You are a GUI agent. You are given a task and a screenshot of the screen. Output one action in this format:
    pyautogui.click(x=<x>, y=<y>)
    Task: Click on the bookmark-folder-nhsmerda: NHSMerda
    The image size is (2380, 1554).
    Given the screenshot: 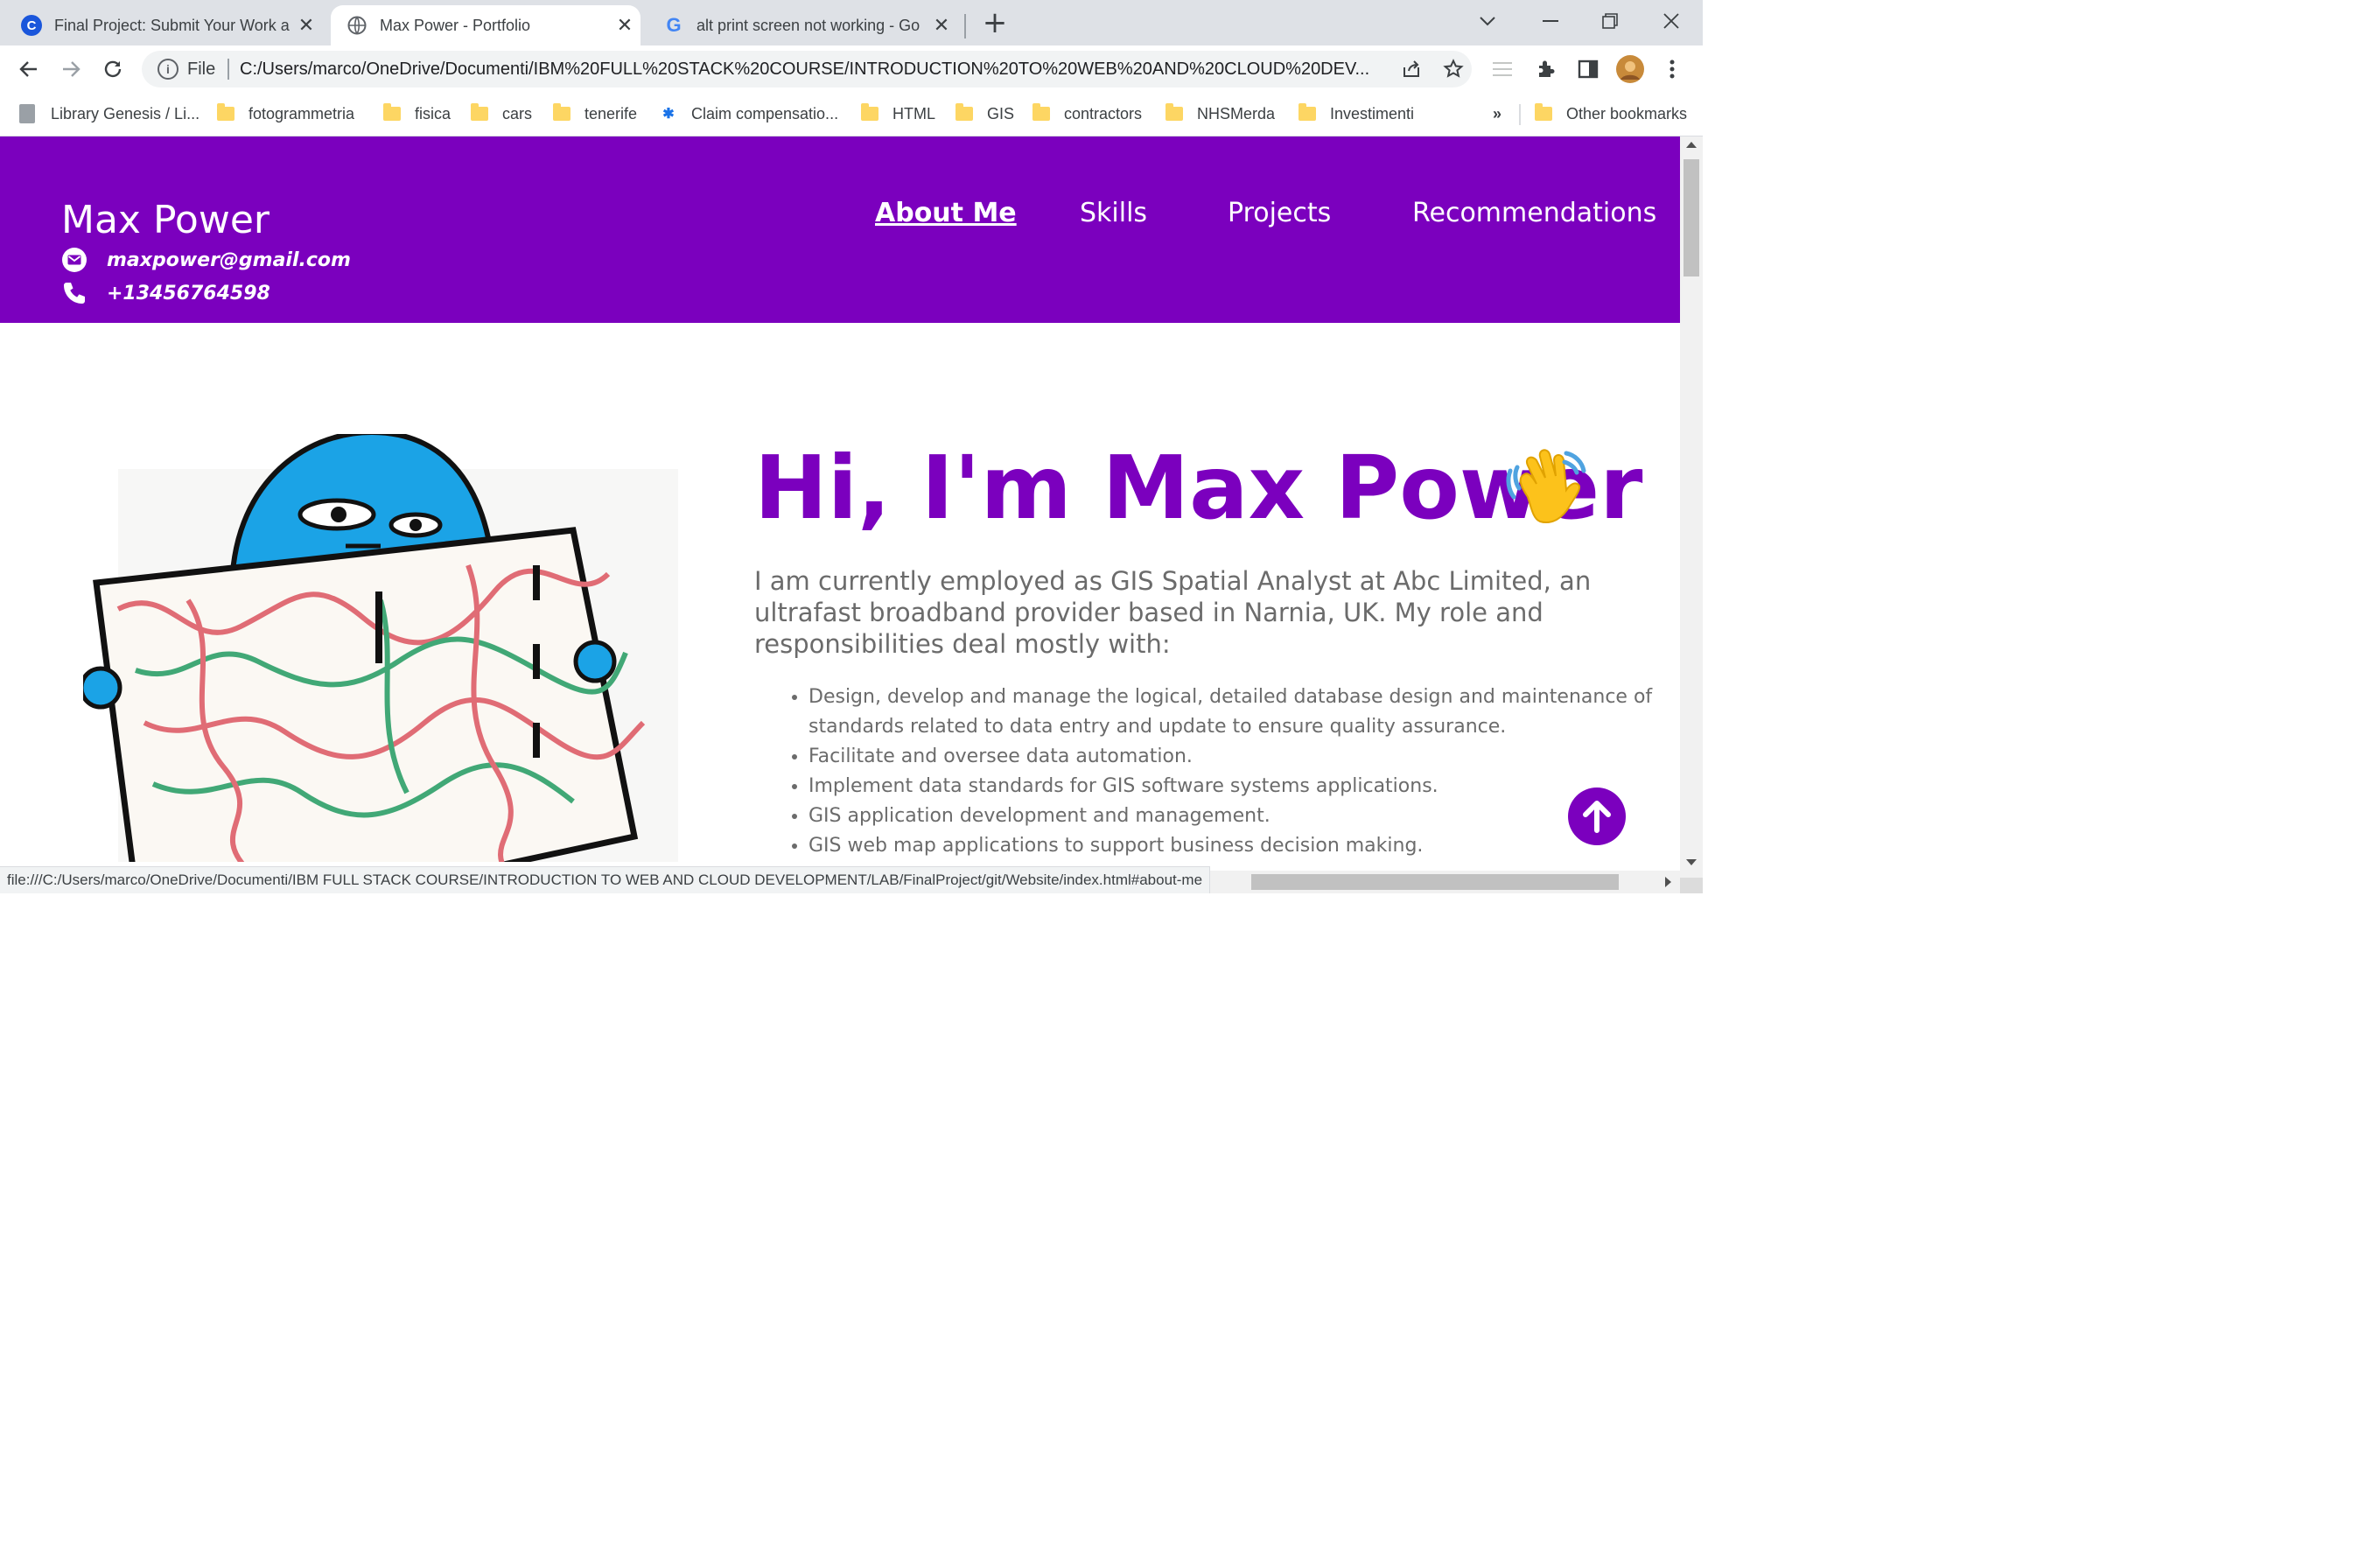 What is the action you would take?
    pyautogui.click(x=1220, y=113)
    